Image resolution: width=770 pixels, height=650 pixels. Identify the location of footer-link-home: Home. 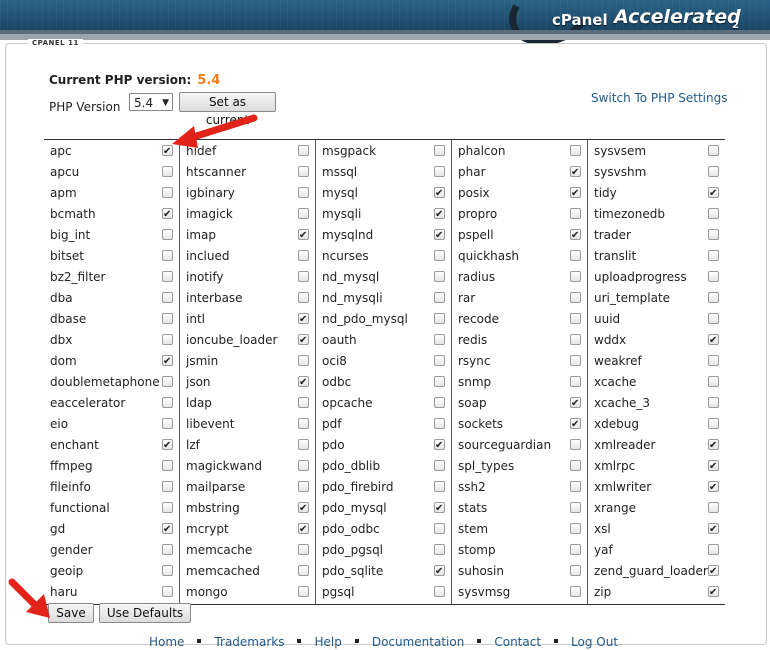
(166, 642).